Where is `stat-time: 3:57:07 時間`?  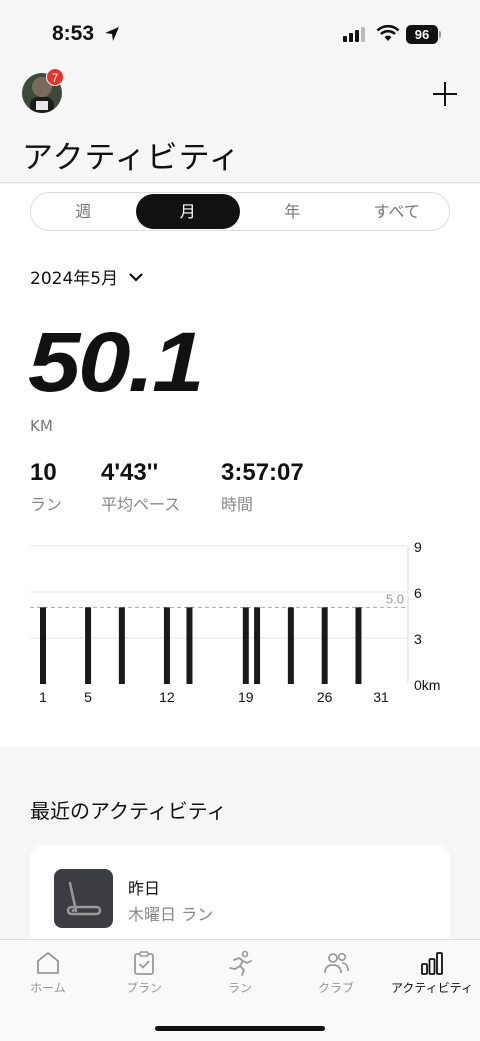
stat-time: 3:57:07 時間 is located at coordinates (262, 487).